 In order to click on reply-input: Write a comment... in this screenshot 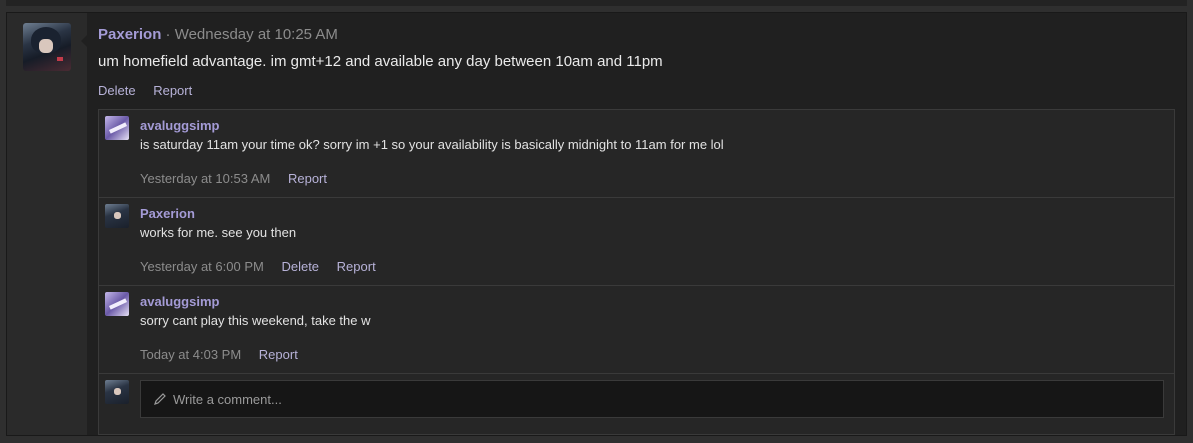, I will do `click(652, 399)`.